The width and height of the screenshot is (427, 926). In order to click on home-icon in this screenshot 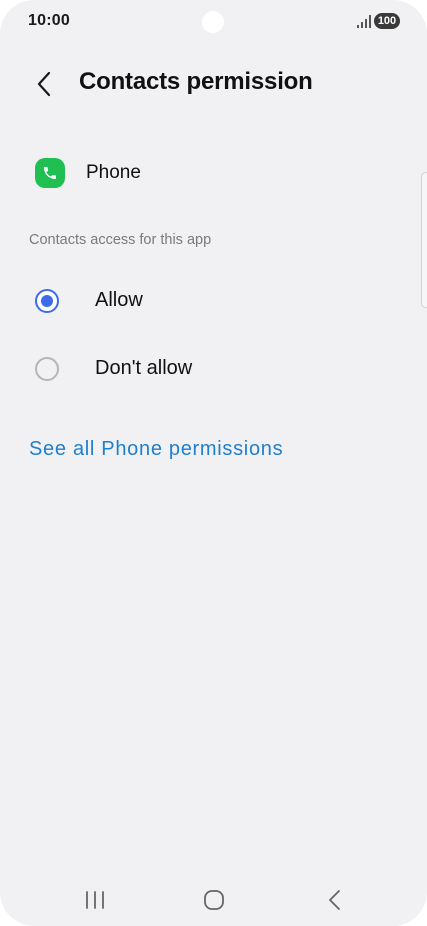, I will do `click(214, 900)`.